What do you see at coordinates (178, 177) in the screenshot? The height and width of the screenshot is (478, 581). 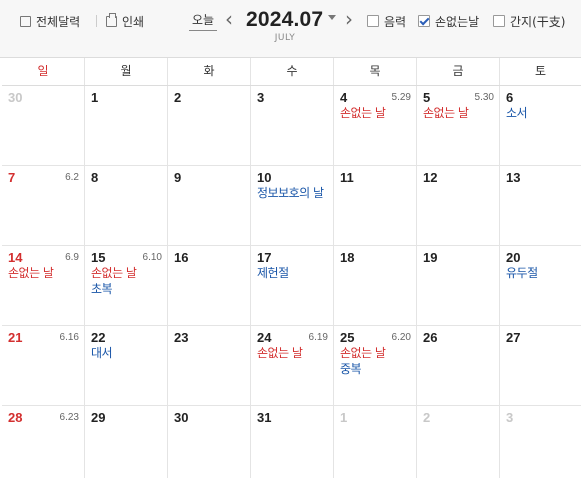 I see `day-number: 9` at bounding box center [178, 177].